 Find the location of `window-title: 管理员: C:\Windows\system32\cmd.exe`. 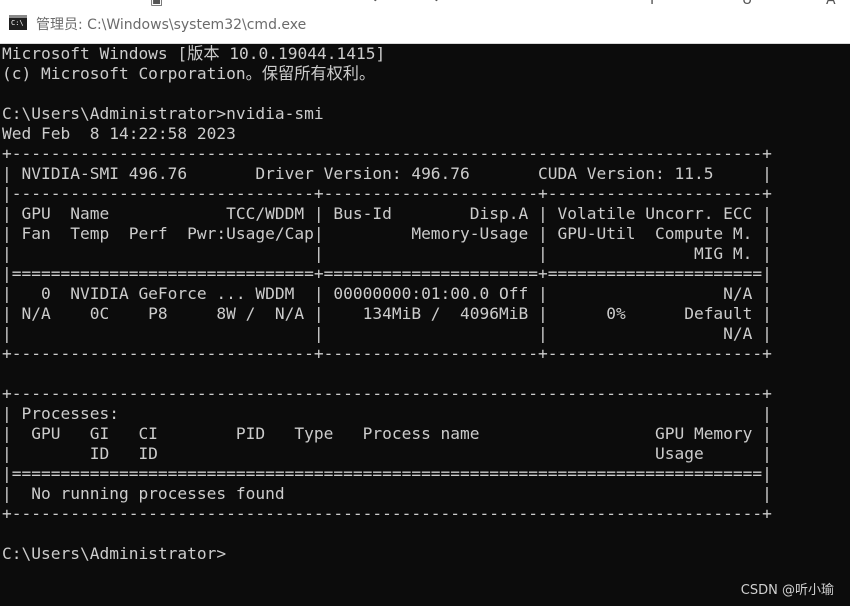

window-title: 管理员: C:\Windows\system32\cmd.exe is located at coordinates (171, 25).